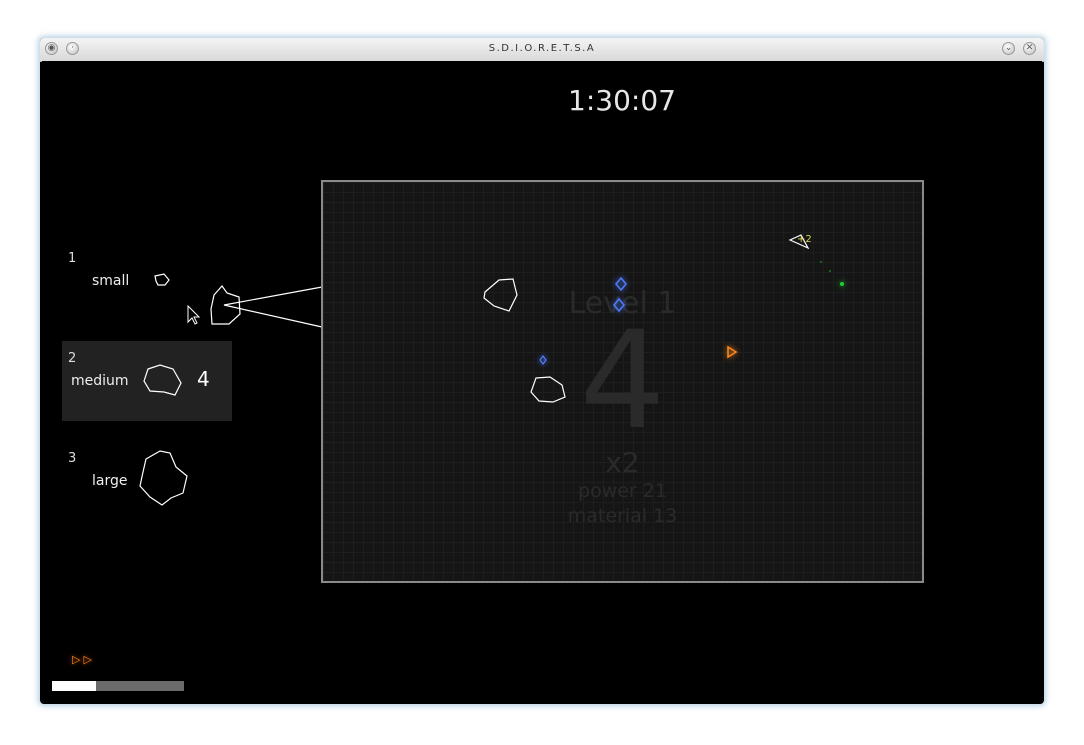  What do you see at coordinates (804, 239) in the screenshot?
I see `ship-bonus-tag: +2` at bounding box center [804, 239].